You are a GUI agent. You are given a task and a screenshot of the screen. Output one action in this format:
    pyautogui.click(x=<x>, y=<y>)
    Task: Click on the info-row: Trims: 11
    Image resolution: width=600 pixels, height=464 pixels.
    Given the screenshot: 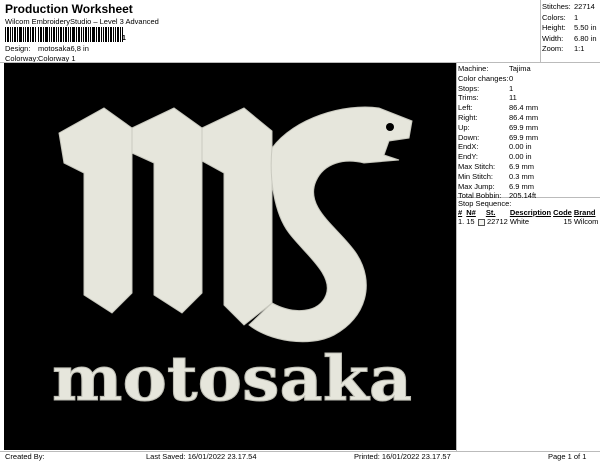 What is the action you would take?
    pyautogui.click(x=487, y=98)
    